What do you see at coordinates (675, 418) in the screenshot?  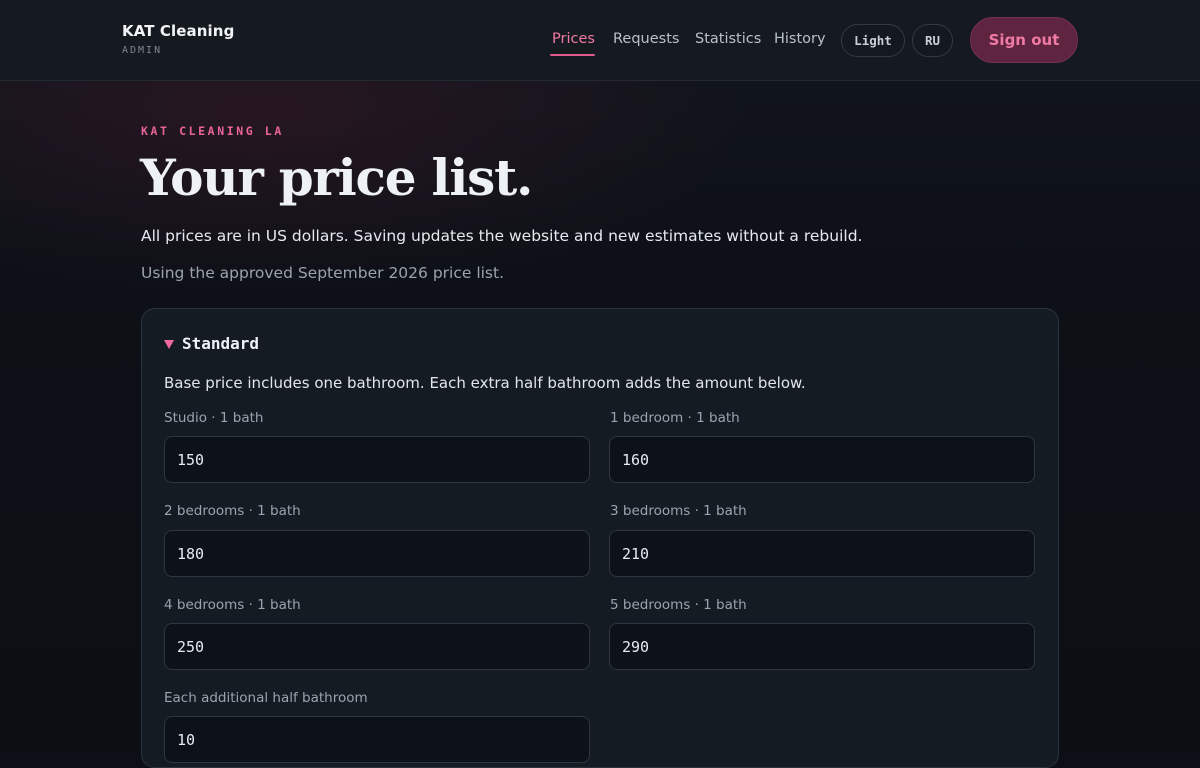 I see `one-bedroom-price-label: 1 bedroom · 1 bath` at bounding box center [675, 418].